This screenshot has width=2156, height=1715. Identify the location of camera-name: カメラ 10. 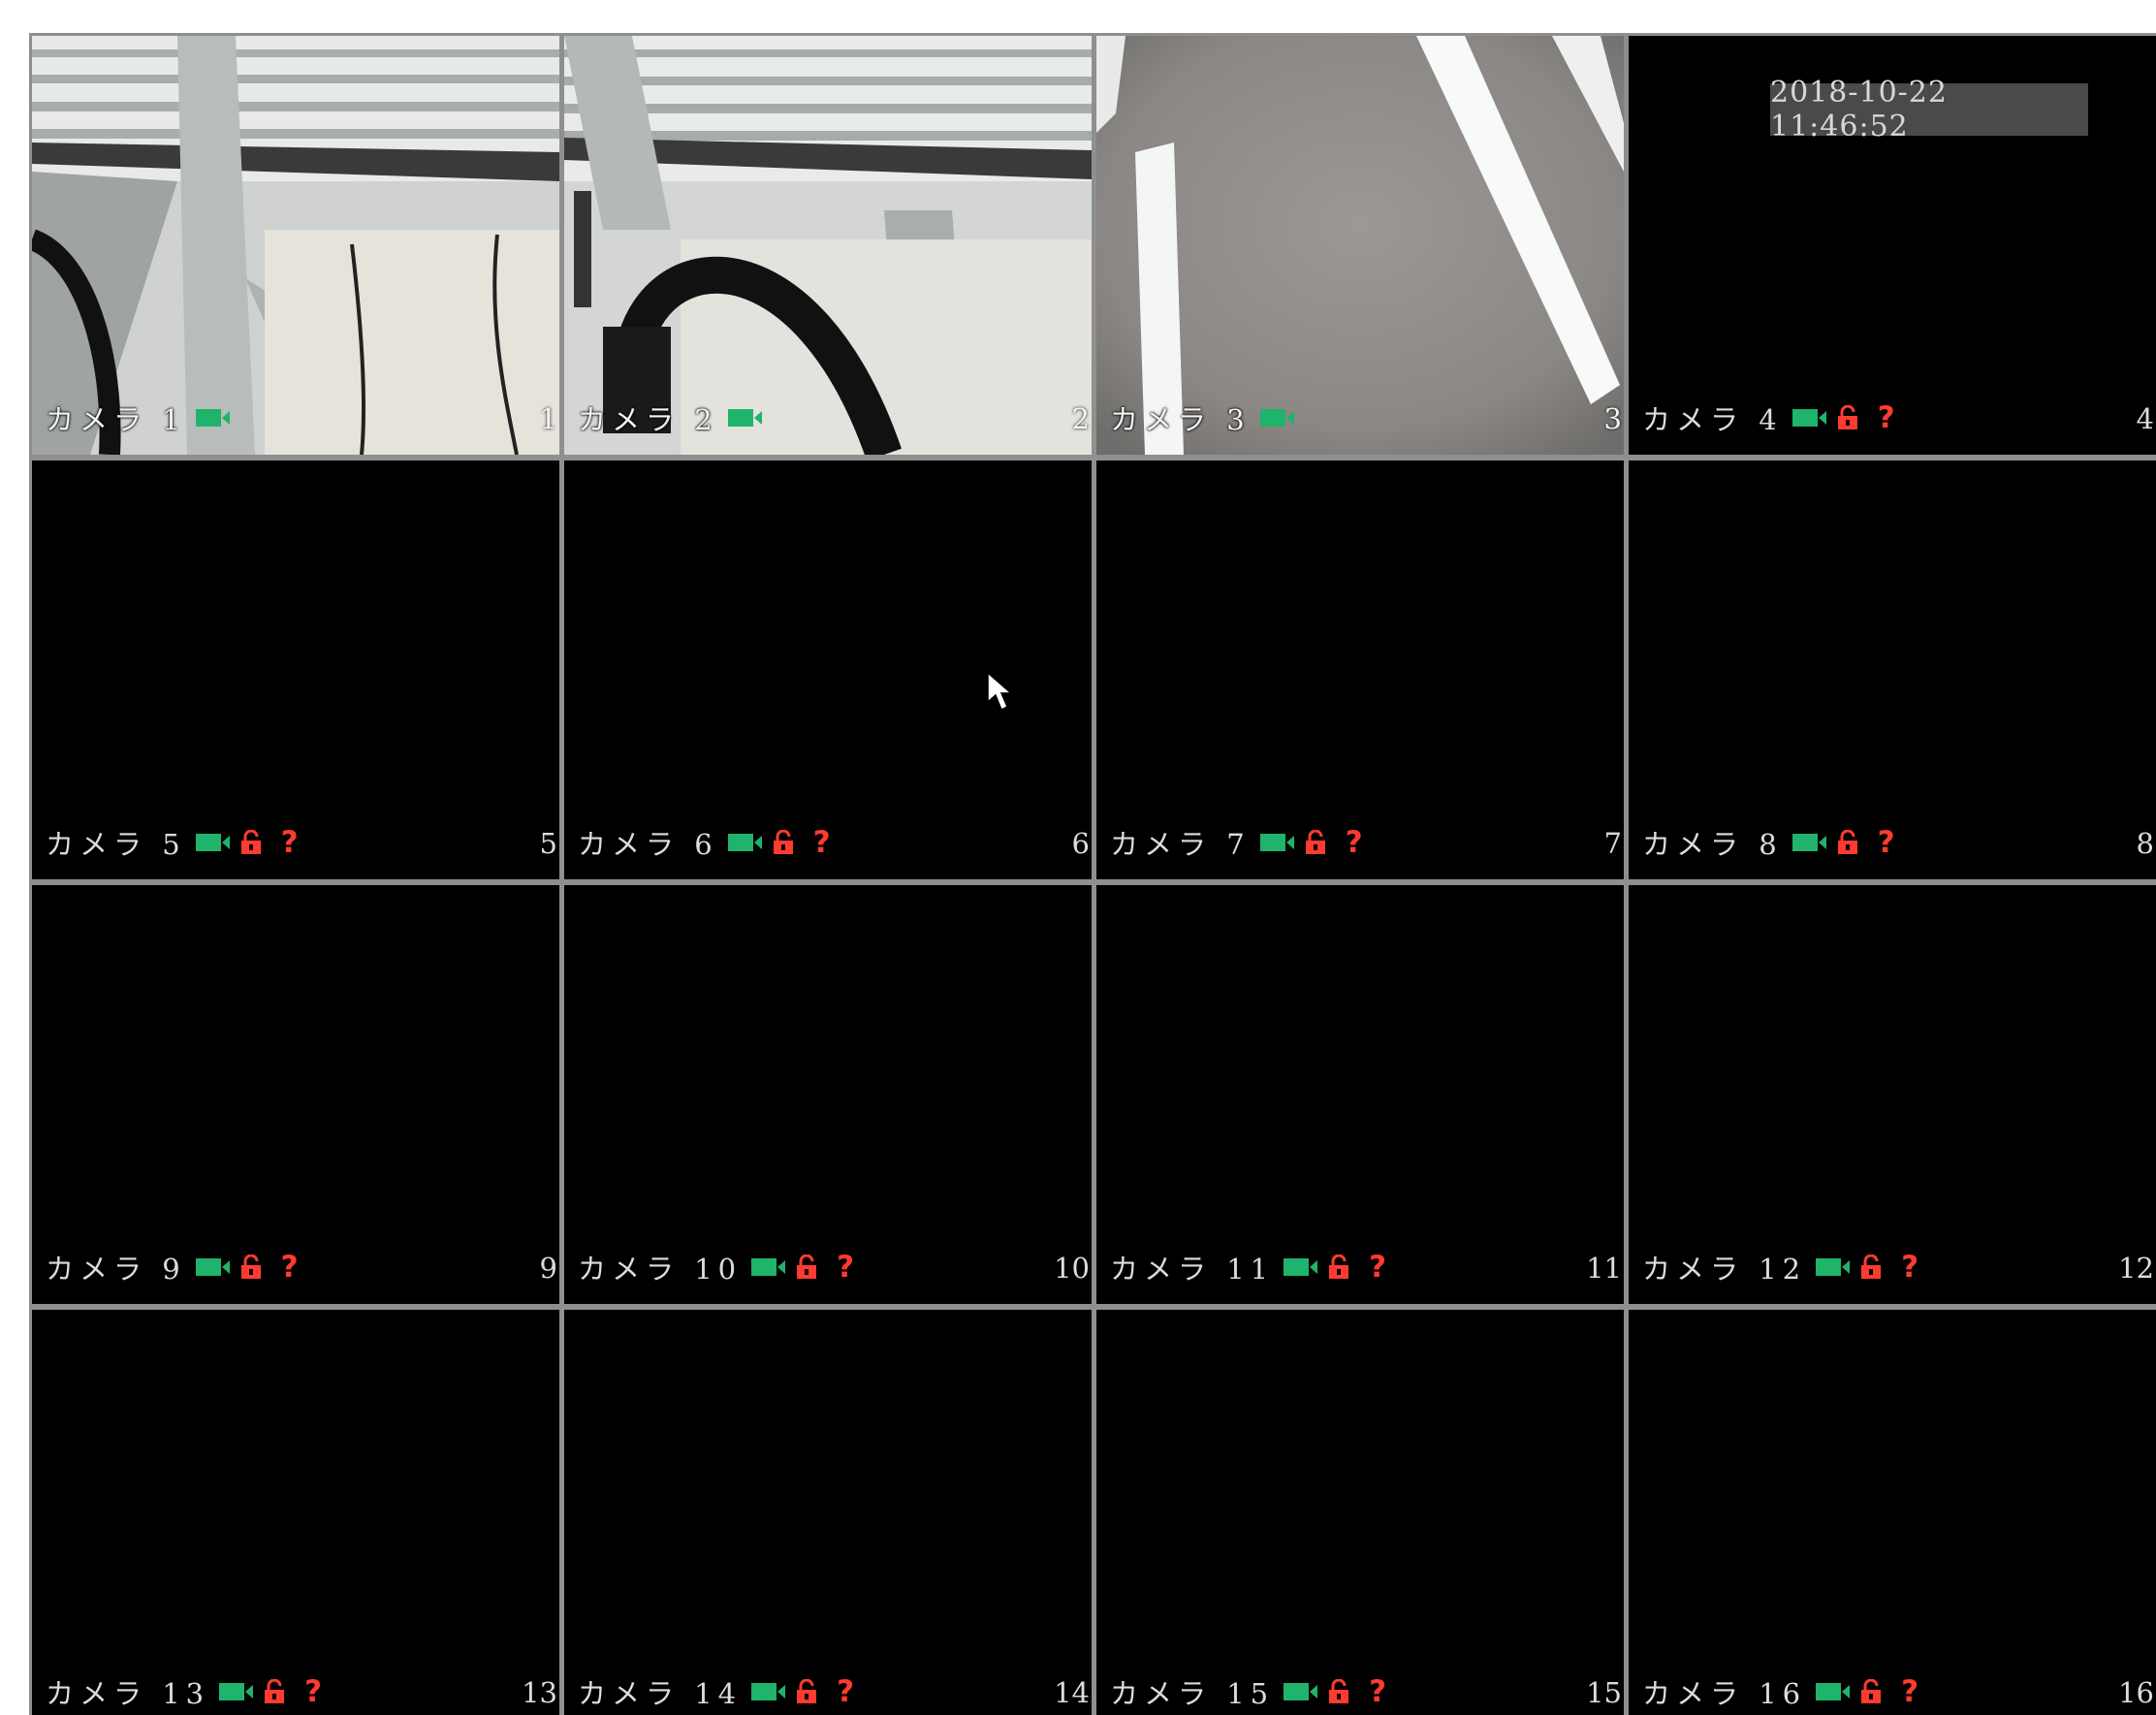
(660, 1269).